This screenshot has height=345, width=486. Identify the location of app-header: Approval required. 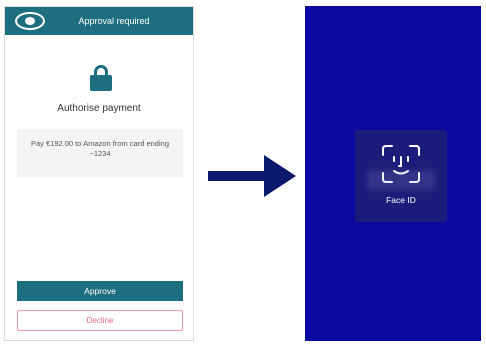
(99, 21).